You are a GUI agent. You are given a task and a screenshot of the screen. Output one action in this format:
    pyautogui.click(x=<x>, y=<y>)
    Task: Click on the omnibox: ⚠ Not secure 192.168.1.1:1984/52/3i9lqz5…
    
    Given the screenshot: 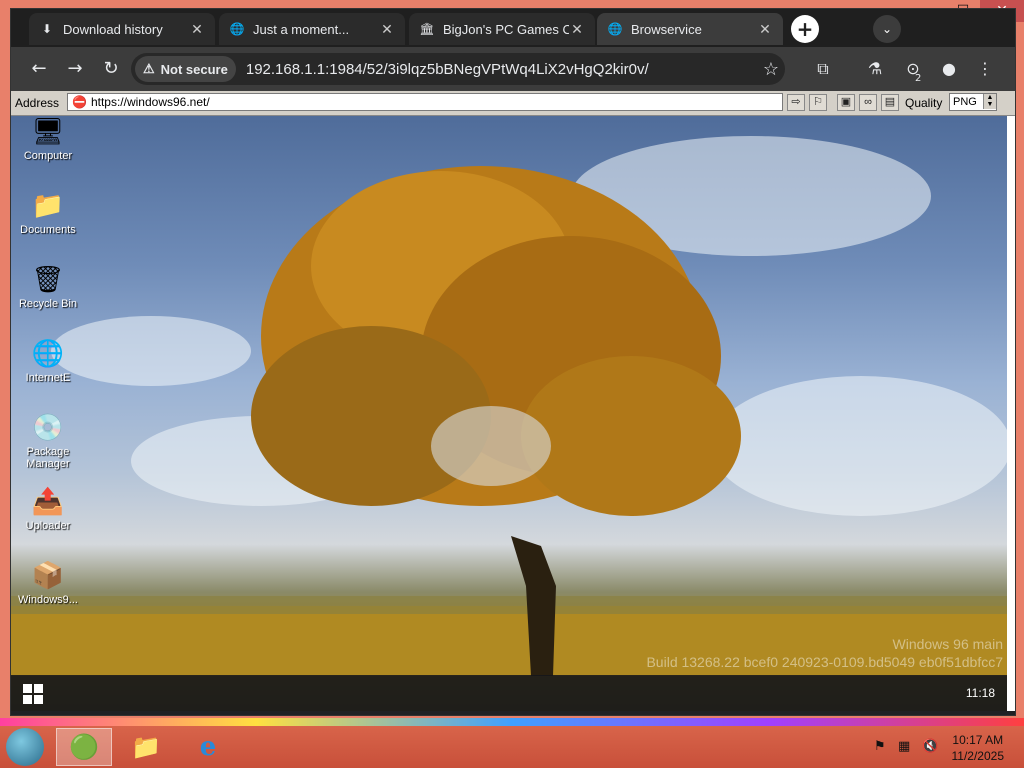 What is the action you would take?
    pyautogui.click(x=458, y=69)
    